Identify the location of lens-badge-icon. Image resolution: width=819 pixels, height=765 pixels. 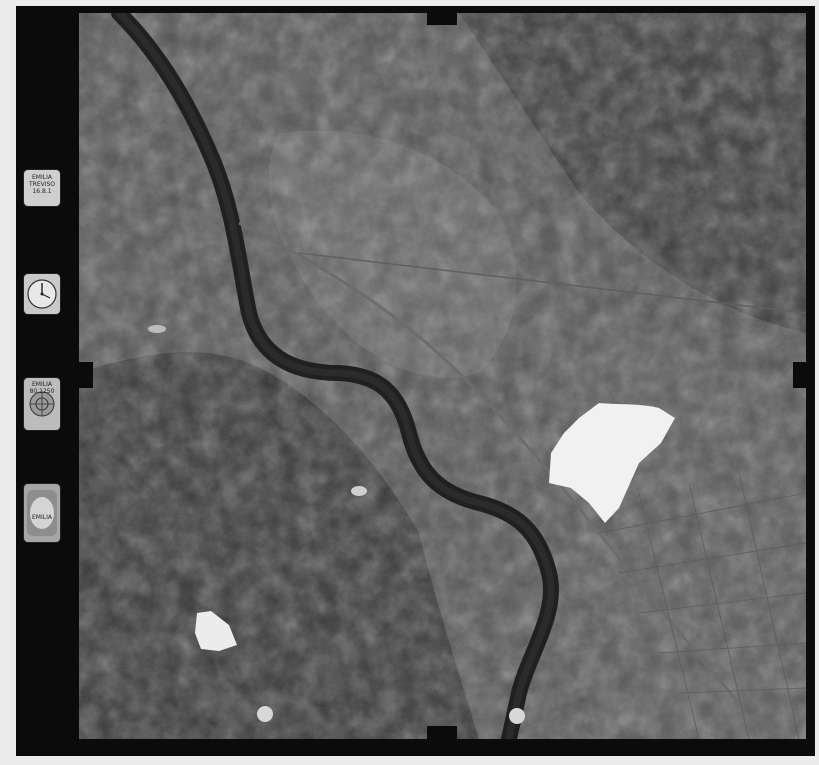
(42, 513).